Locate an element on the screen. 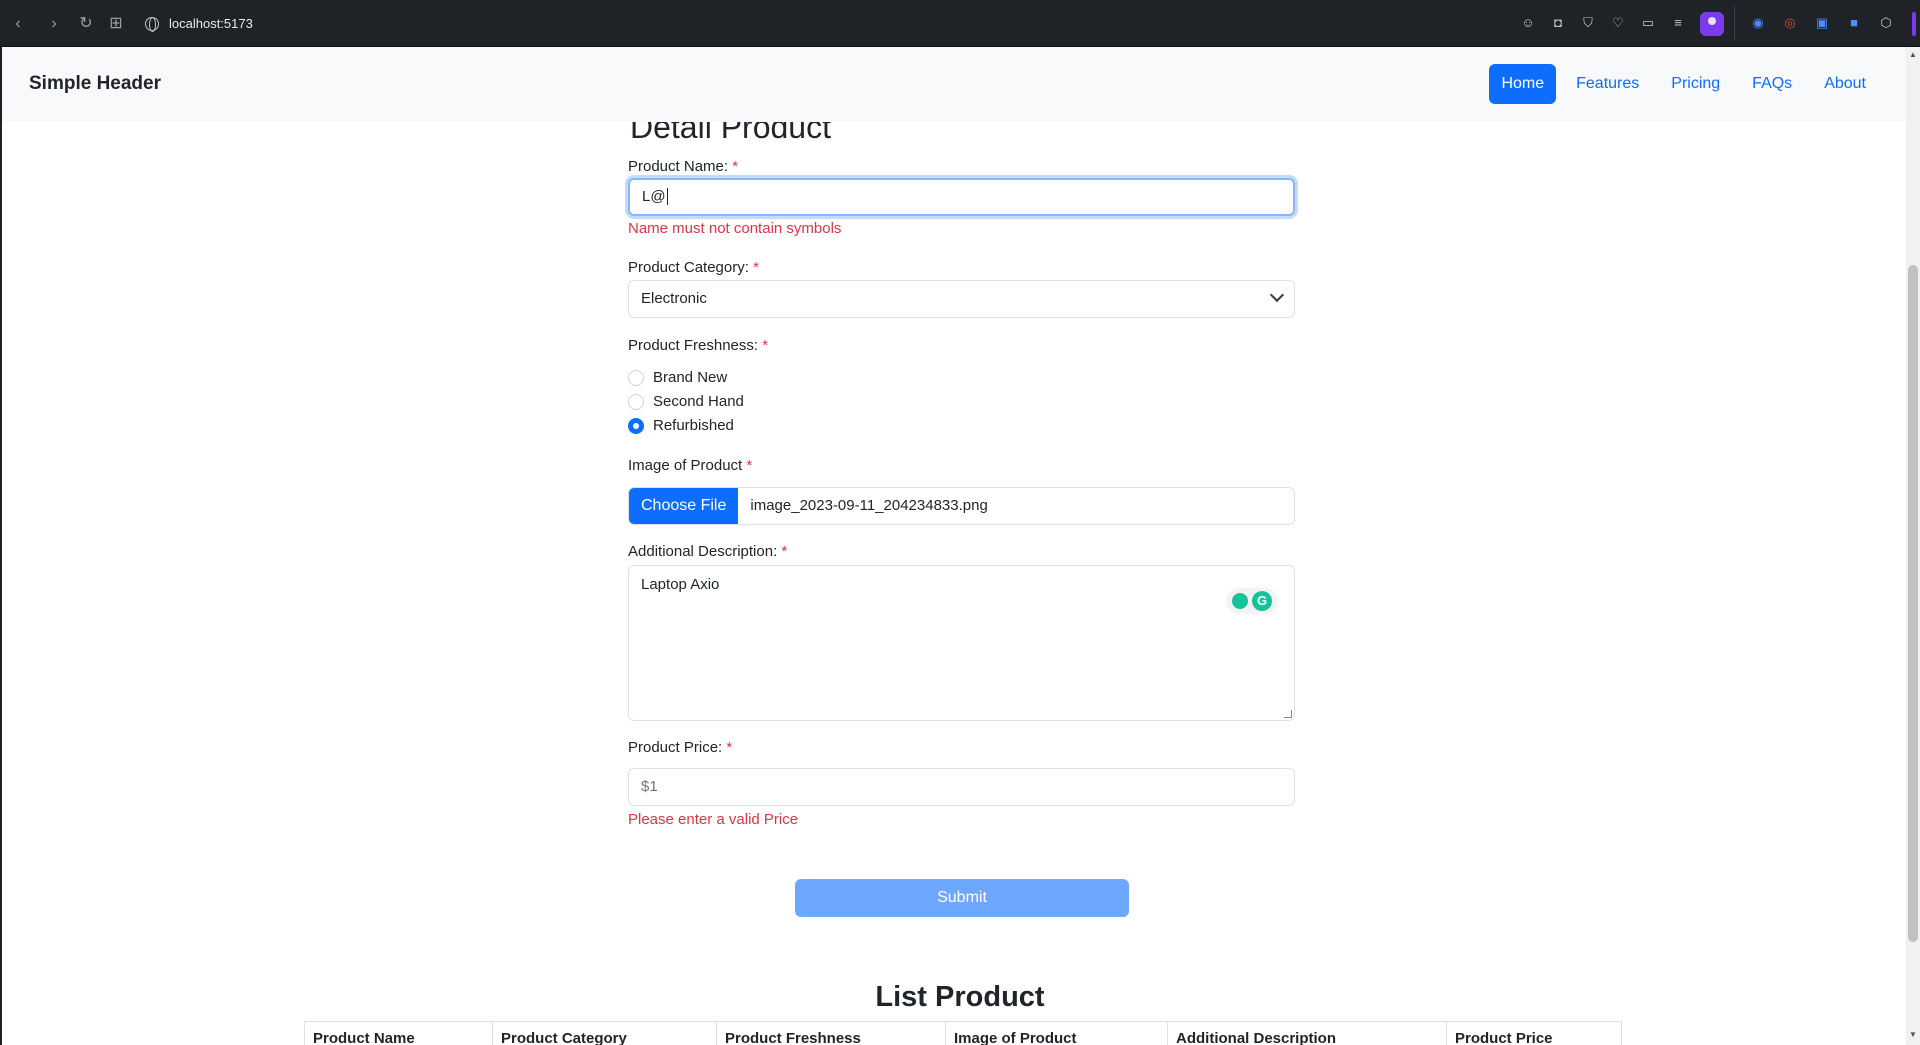 The image size is (1920, 1045). nav-pricing: Pricing is located at coordinates (1695, 84).